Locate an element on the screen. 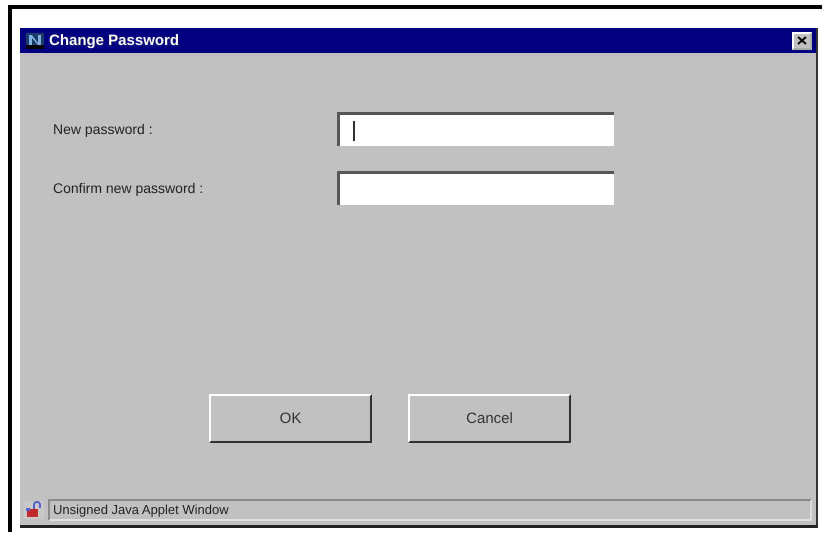 The height and width of the screenshot is (540, 825). dialog-button: Cancel is located at coordinates (489, 418).